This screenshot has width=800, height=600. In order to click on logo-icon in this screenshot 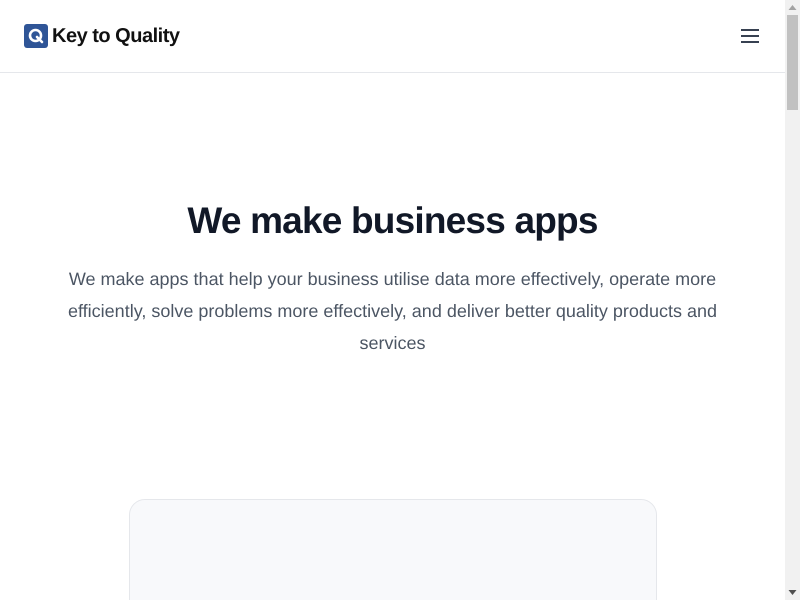, I will do `click(36, 36)`.